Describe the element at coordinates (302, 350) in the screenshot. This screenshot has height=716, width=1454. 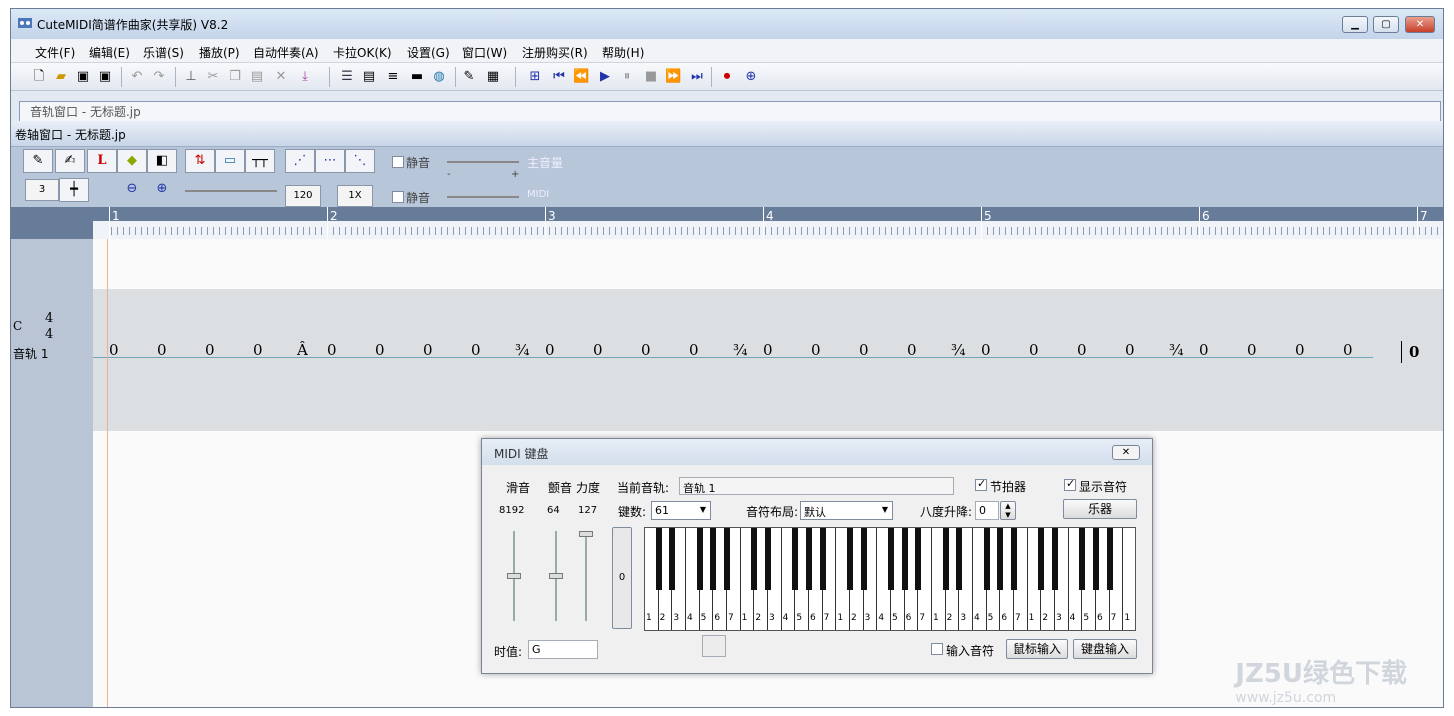
I see `note: Â` at that location.